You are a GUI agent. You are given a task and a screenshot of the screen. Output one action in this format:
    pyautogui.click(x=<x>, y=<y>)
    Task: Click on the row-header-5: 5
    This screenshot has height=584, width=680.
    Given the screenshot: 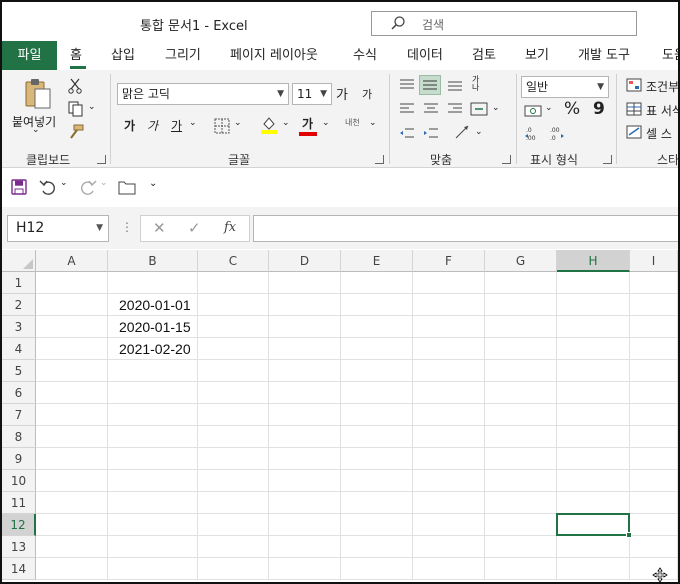 What is the action you would take?
    pyautogui.click(x=19, y=371)
    